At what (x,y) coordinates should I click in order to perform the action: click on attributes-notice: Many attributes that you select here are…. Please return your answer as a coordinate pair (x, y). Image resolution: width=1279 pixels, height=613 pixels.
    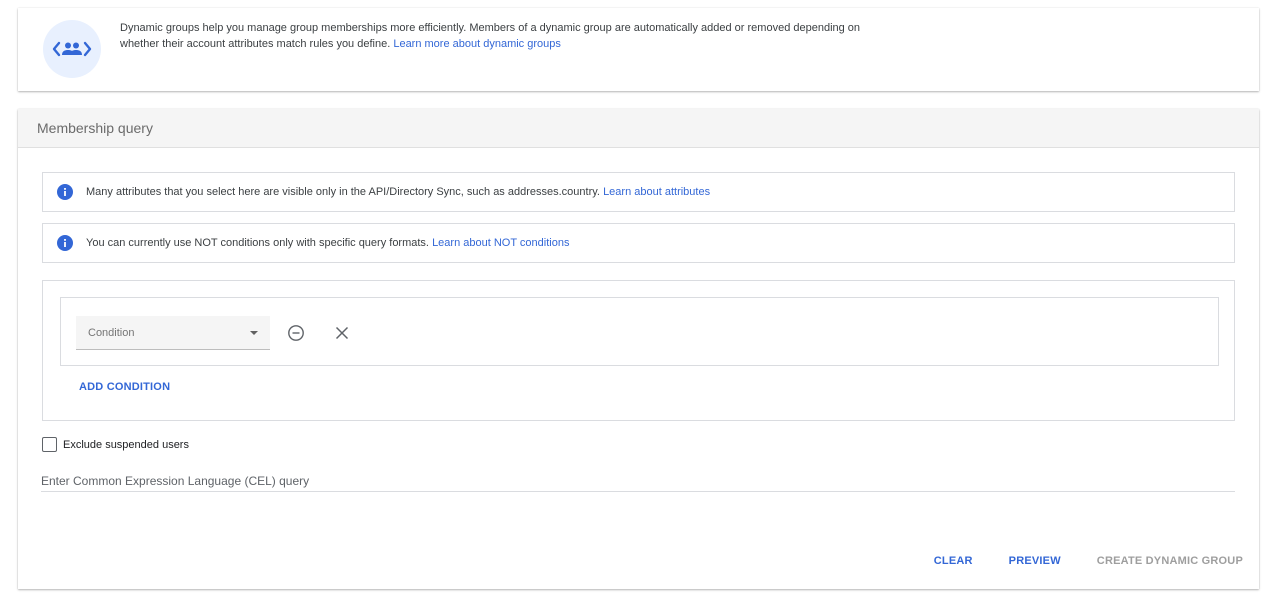
    Looking at the image, I should click on (638, 192).